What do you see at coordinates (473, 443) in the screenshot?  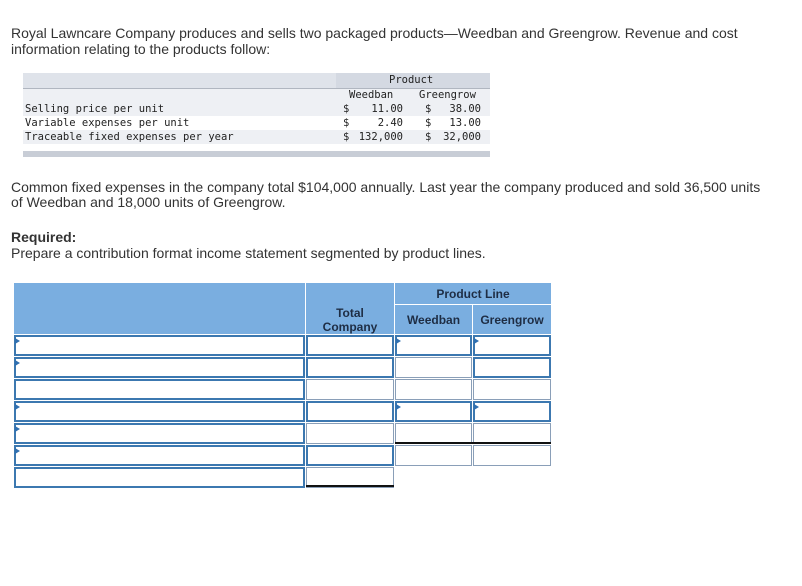 I see `subtotal-rule` at bounding box center [473, 443].